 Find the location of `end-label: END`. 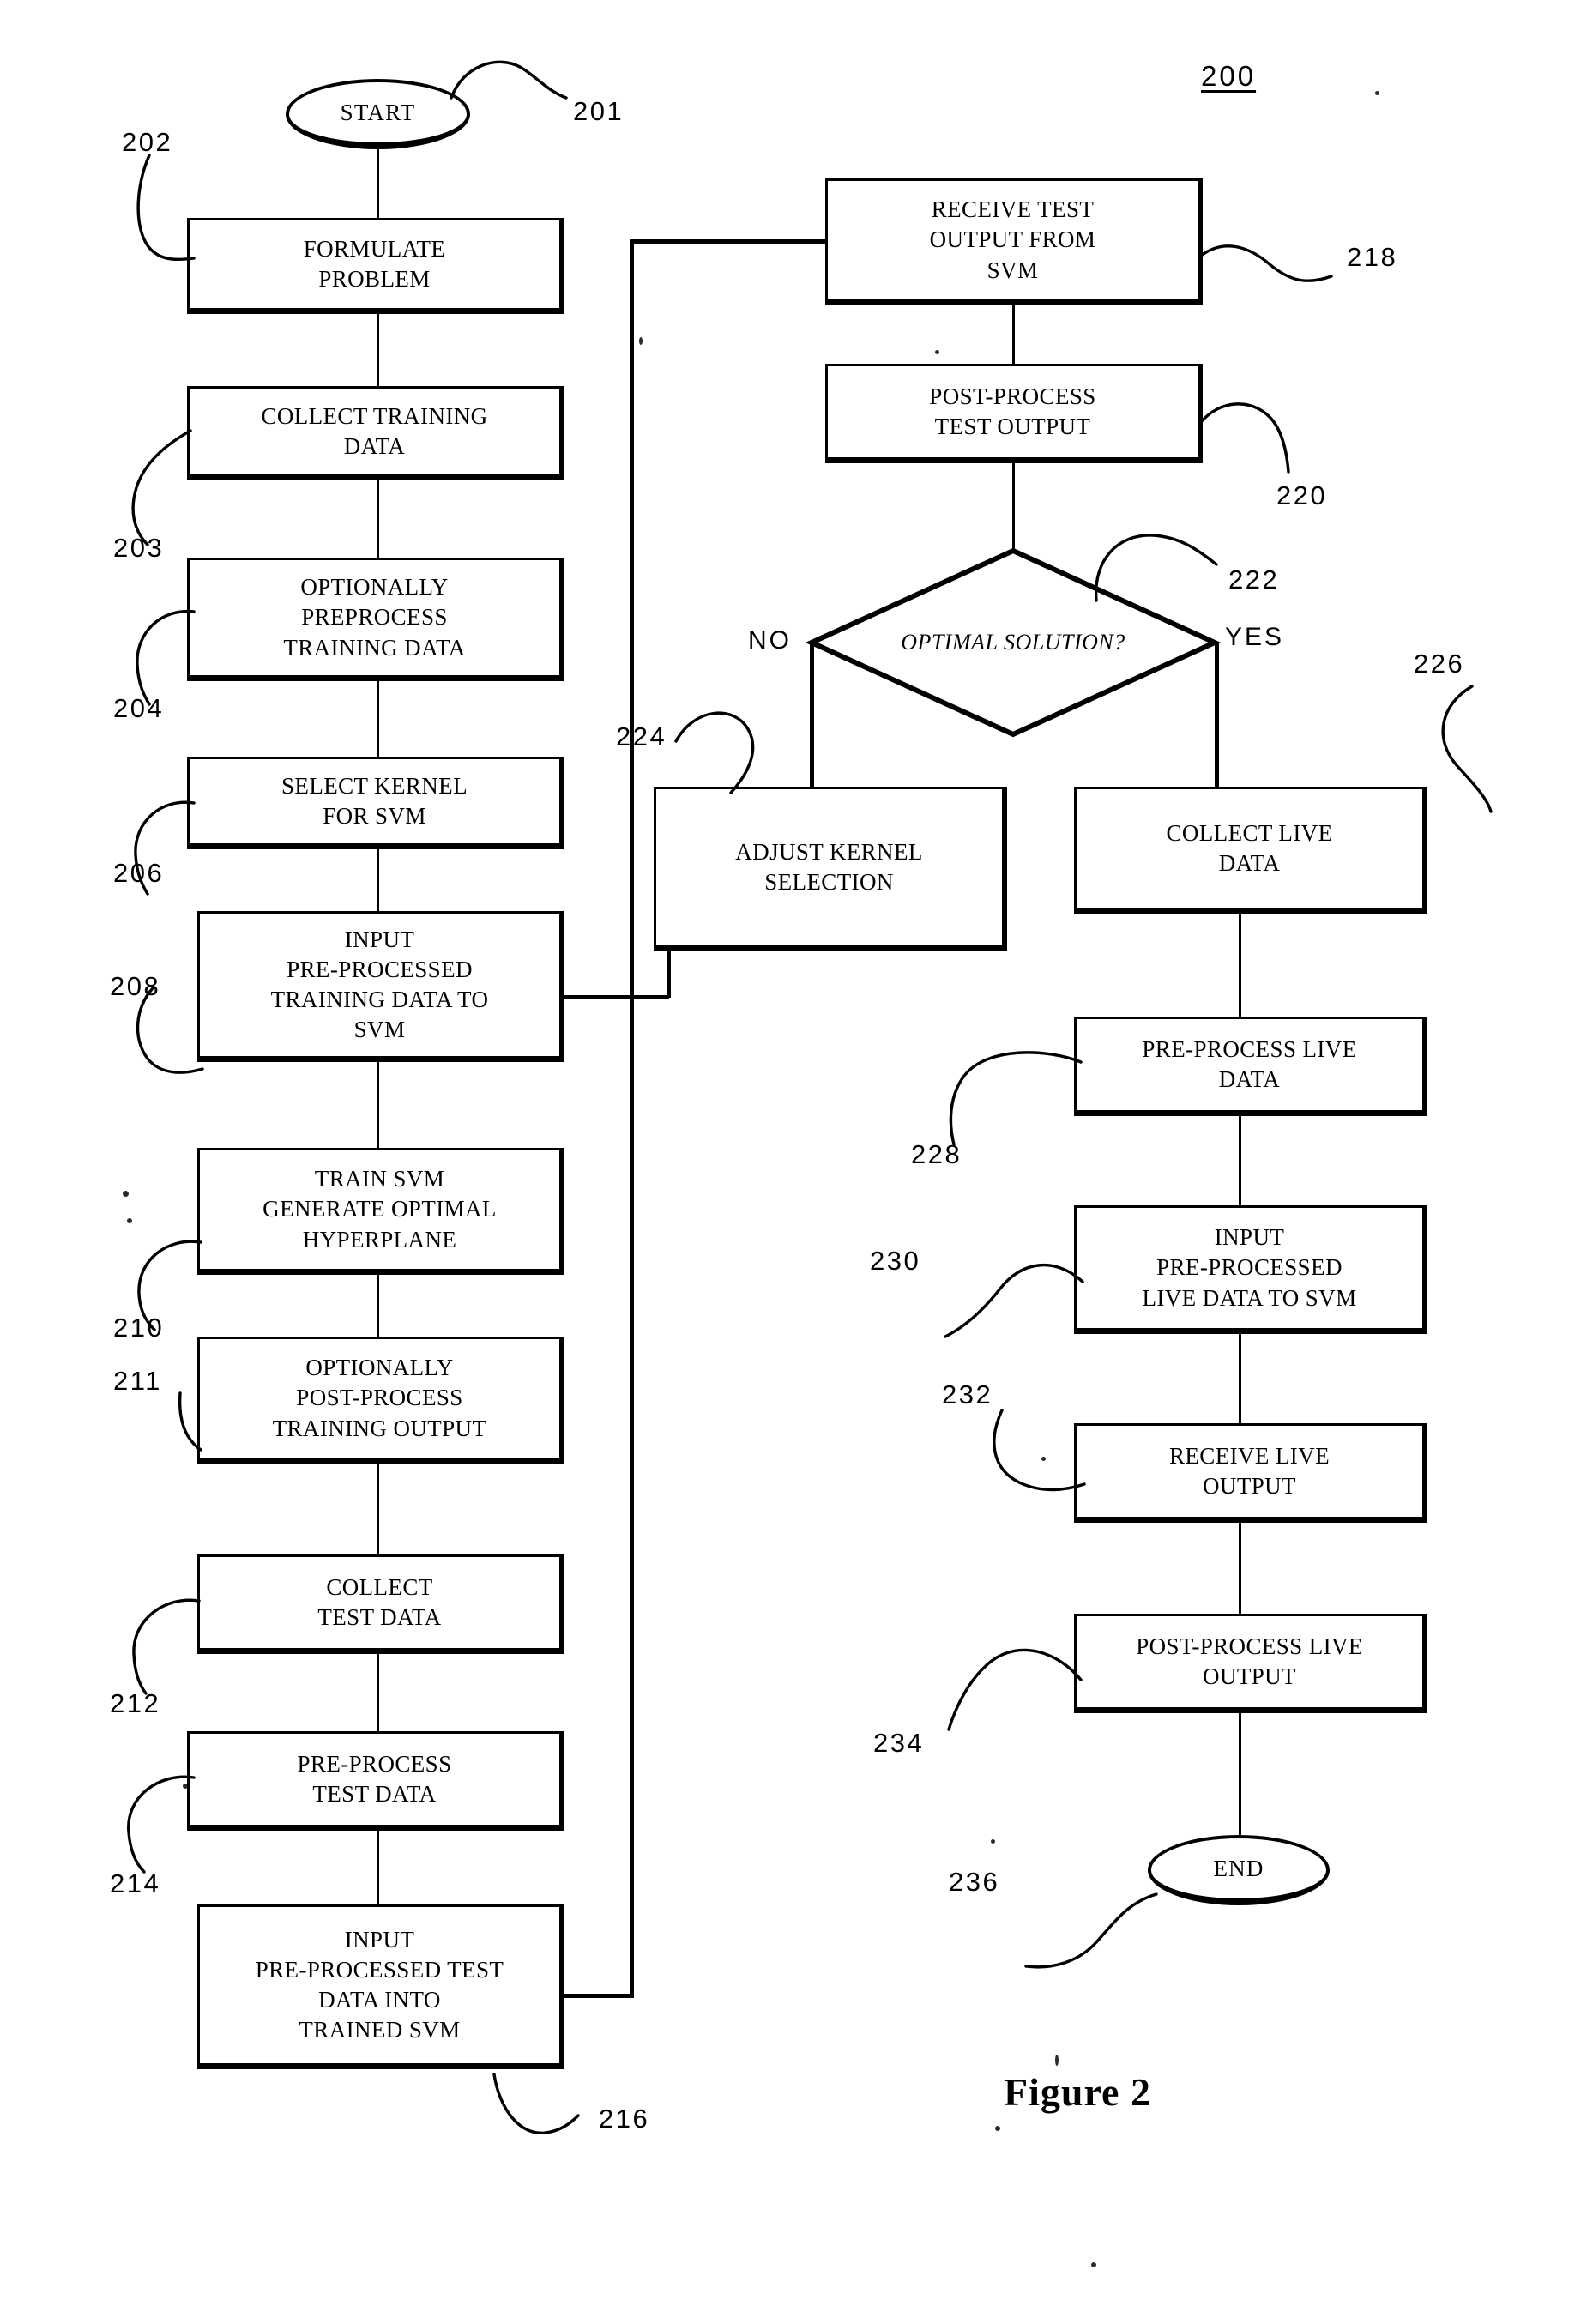

end-label: END is located at coordinates (1238, 1868).